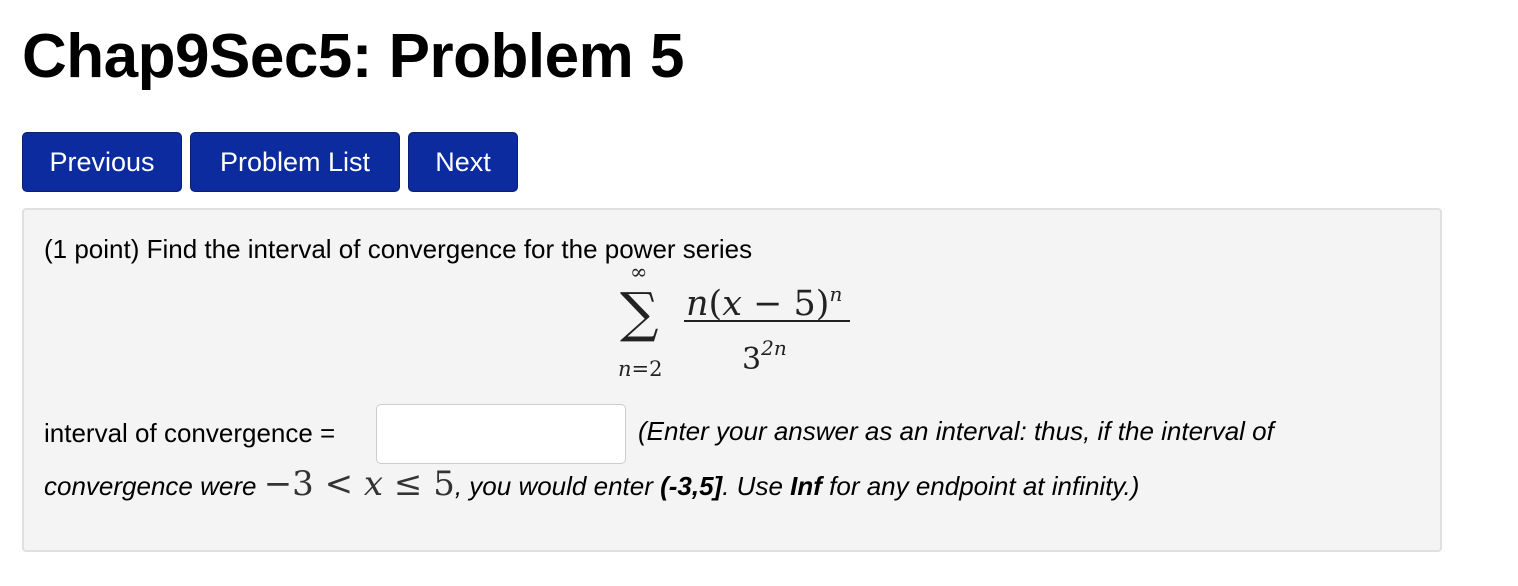 Image resolution: width=1518 pixels, height=586 pixels. Describe the element at coordinates (806, 486) in the screenshot. I see `hint-inf-keyword: Inf` at that location.